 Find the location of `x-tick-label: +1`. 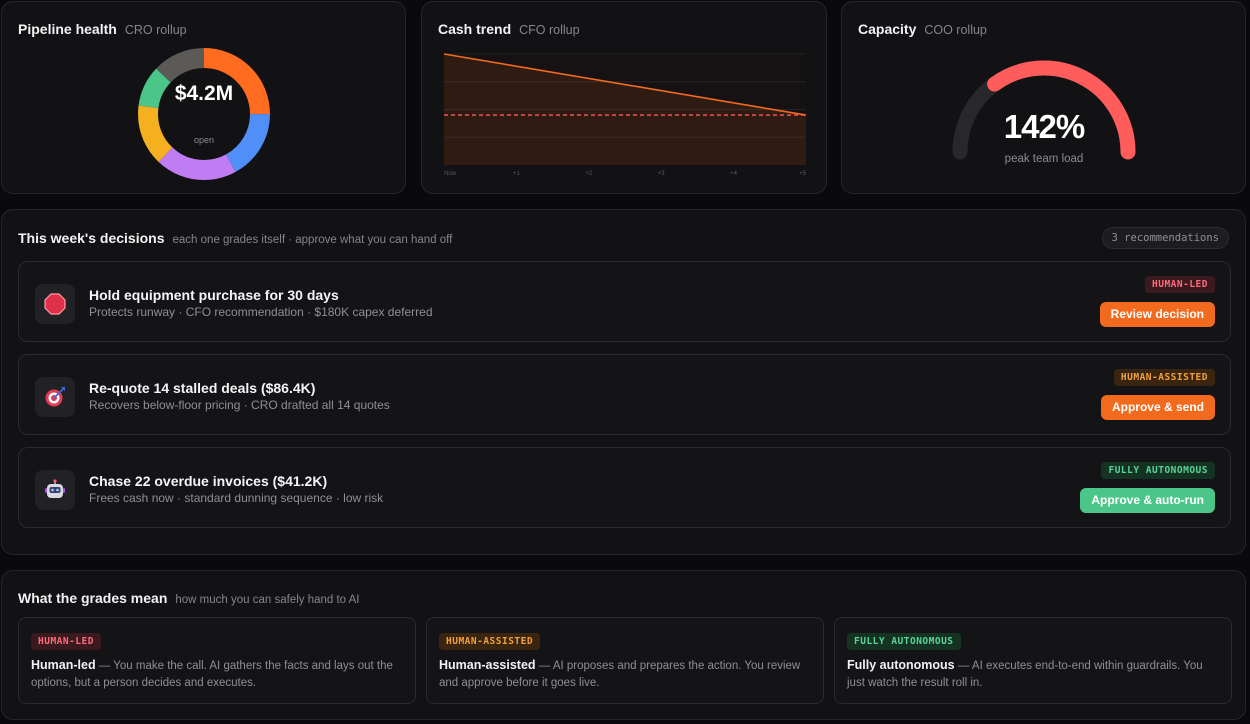

x-tick-label: +1 is located at coordinates (517, 174).